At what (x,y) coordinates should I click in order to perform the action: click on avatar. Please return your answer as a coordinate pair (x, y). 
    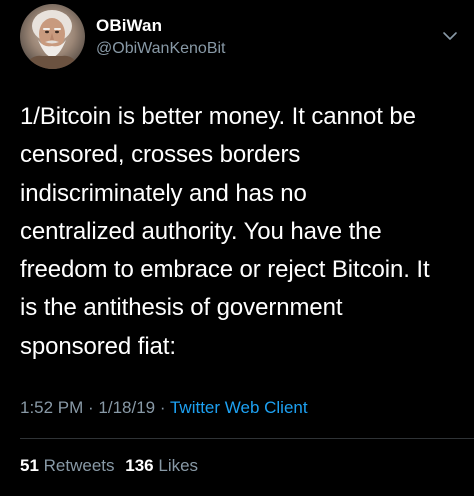
    Looking at the image, I should click on (52, 36).